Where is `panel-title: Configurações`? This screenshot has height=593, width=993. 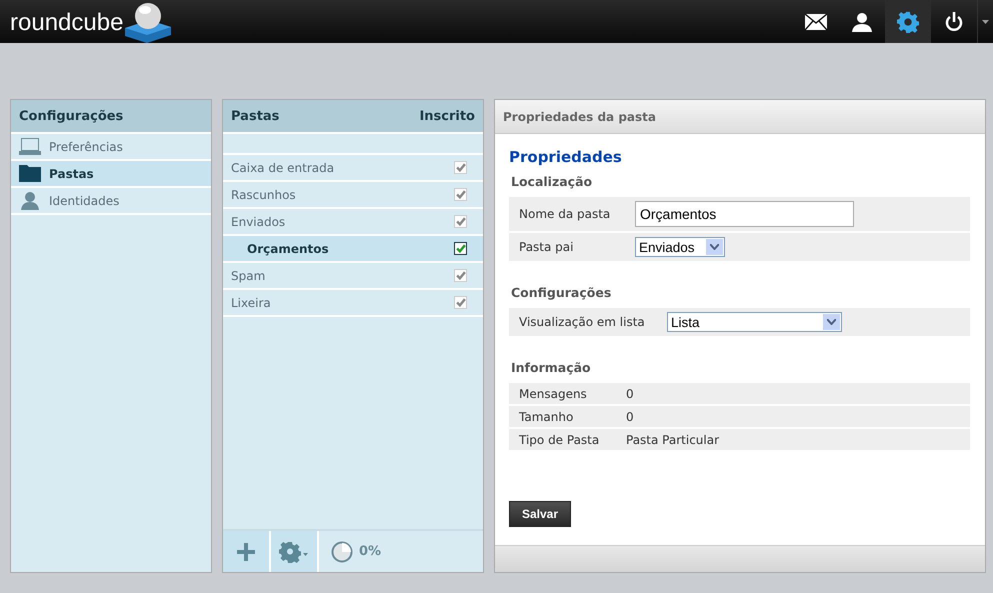
panel-title: Configurações is located at coordinates (71, 116).